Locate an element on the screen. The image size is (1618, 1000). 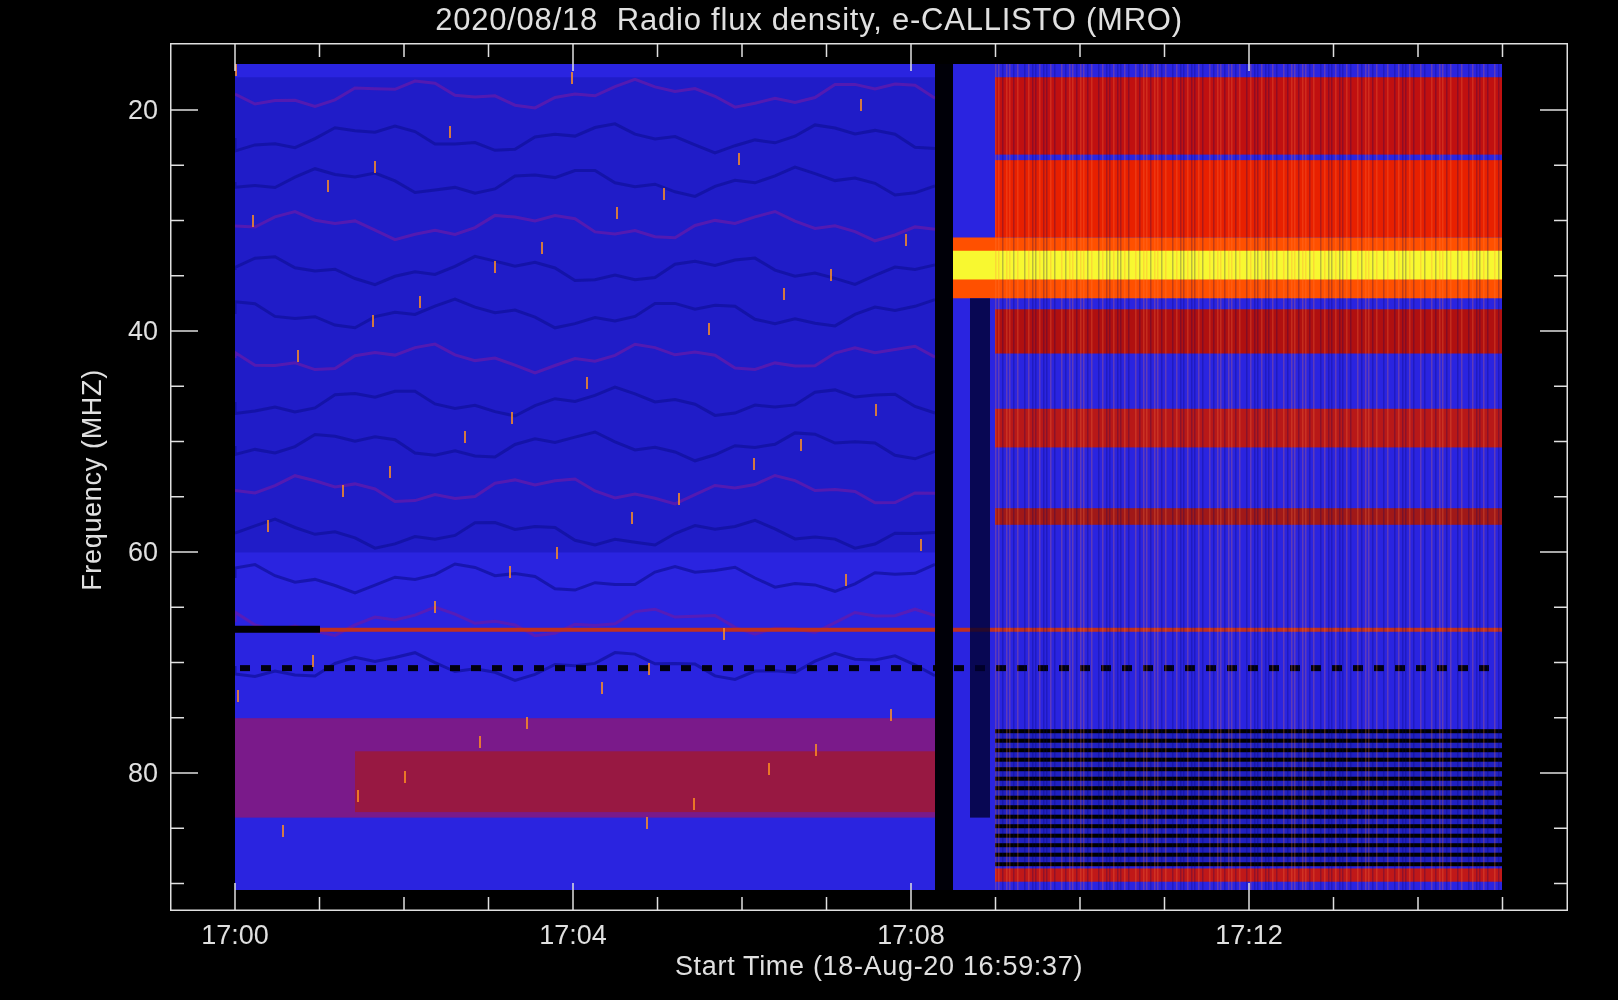
x-tick-label: 17:00 is located at coordinates (235, 935).